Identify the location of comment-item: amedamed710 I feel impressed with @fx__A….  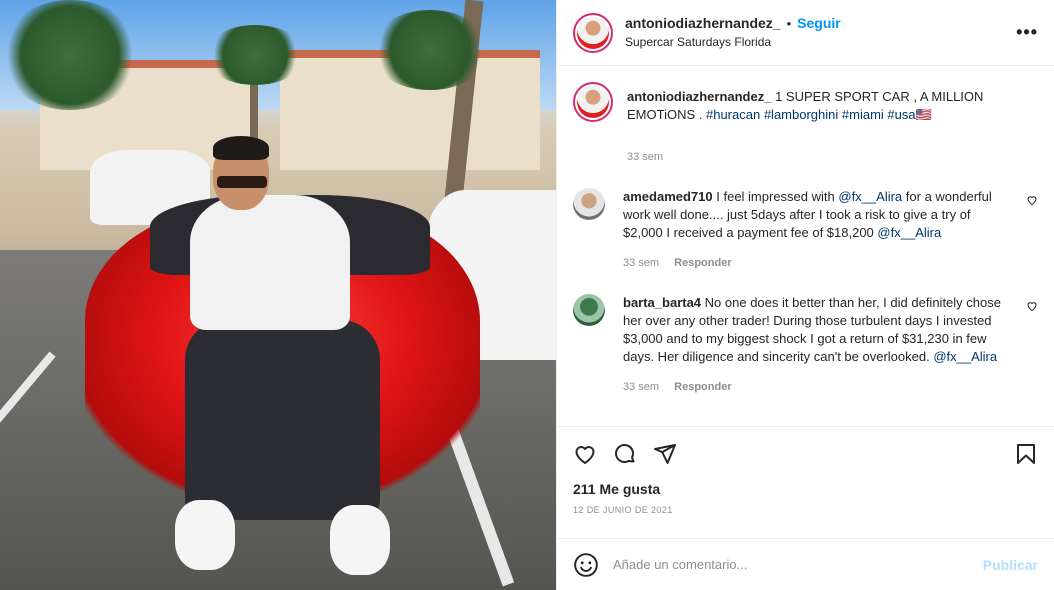
(805, 230).